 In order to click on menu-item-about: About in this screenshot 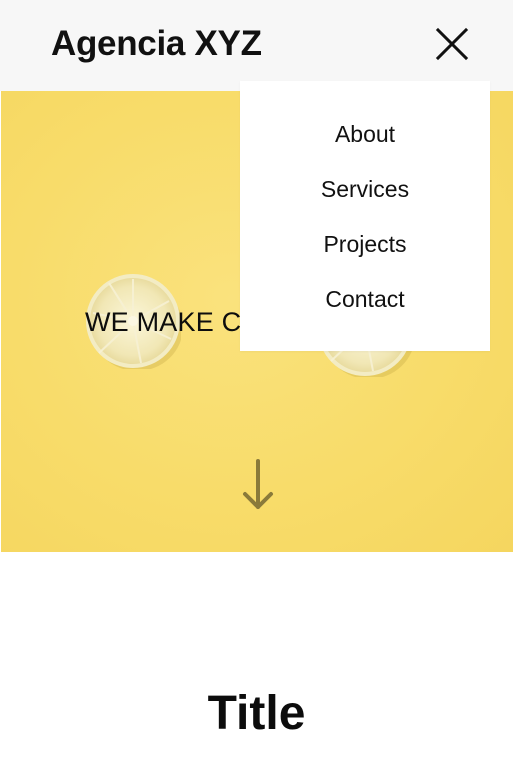, I will do `click(365, 134)`.